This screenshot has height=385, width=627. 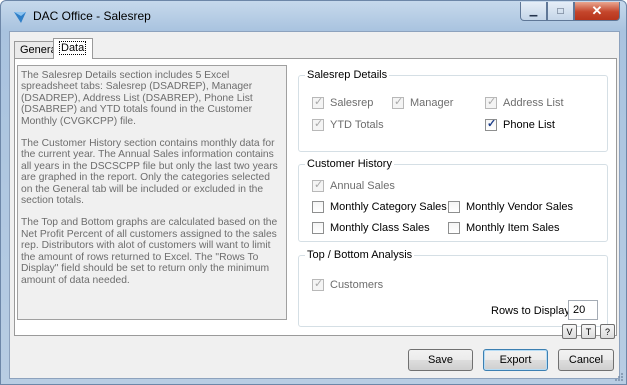 I want to click on annual-sales-label: Annual Sales, so click(x=362, y=186).